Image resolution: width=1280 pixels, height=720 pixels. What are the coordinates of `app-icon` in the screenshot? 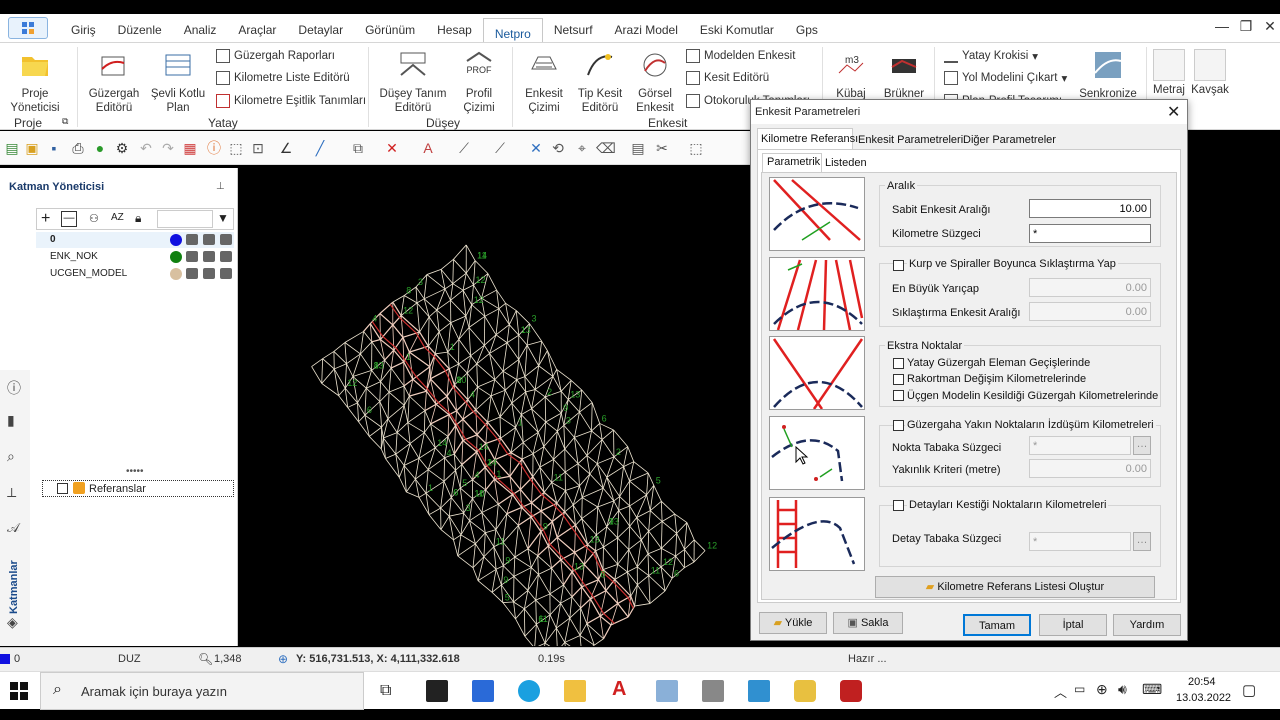 It's located at (759, 691).